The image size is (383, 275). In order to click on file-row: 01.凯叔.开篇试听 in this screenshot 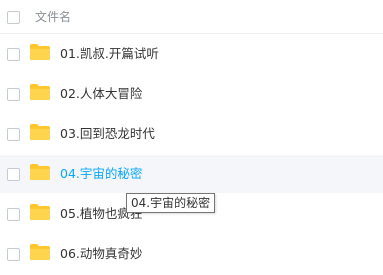, I will do `click(191, 54)`.